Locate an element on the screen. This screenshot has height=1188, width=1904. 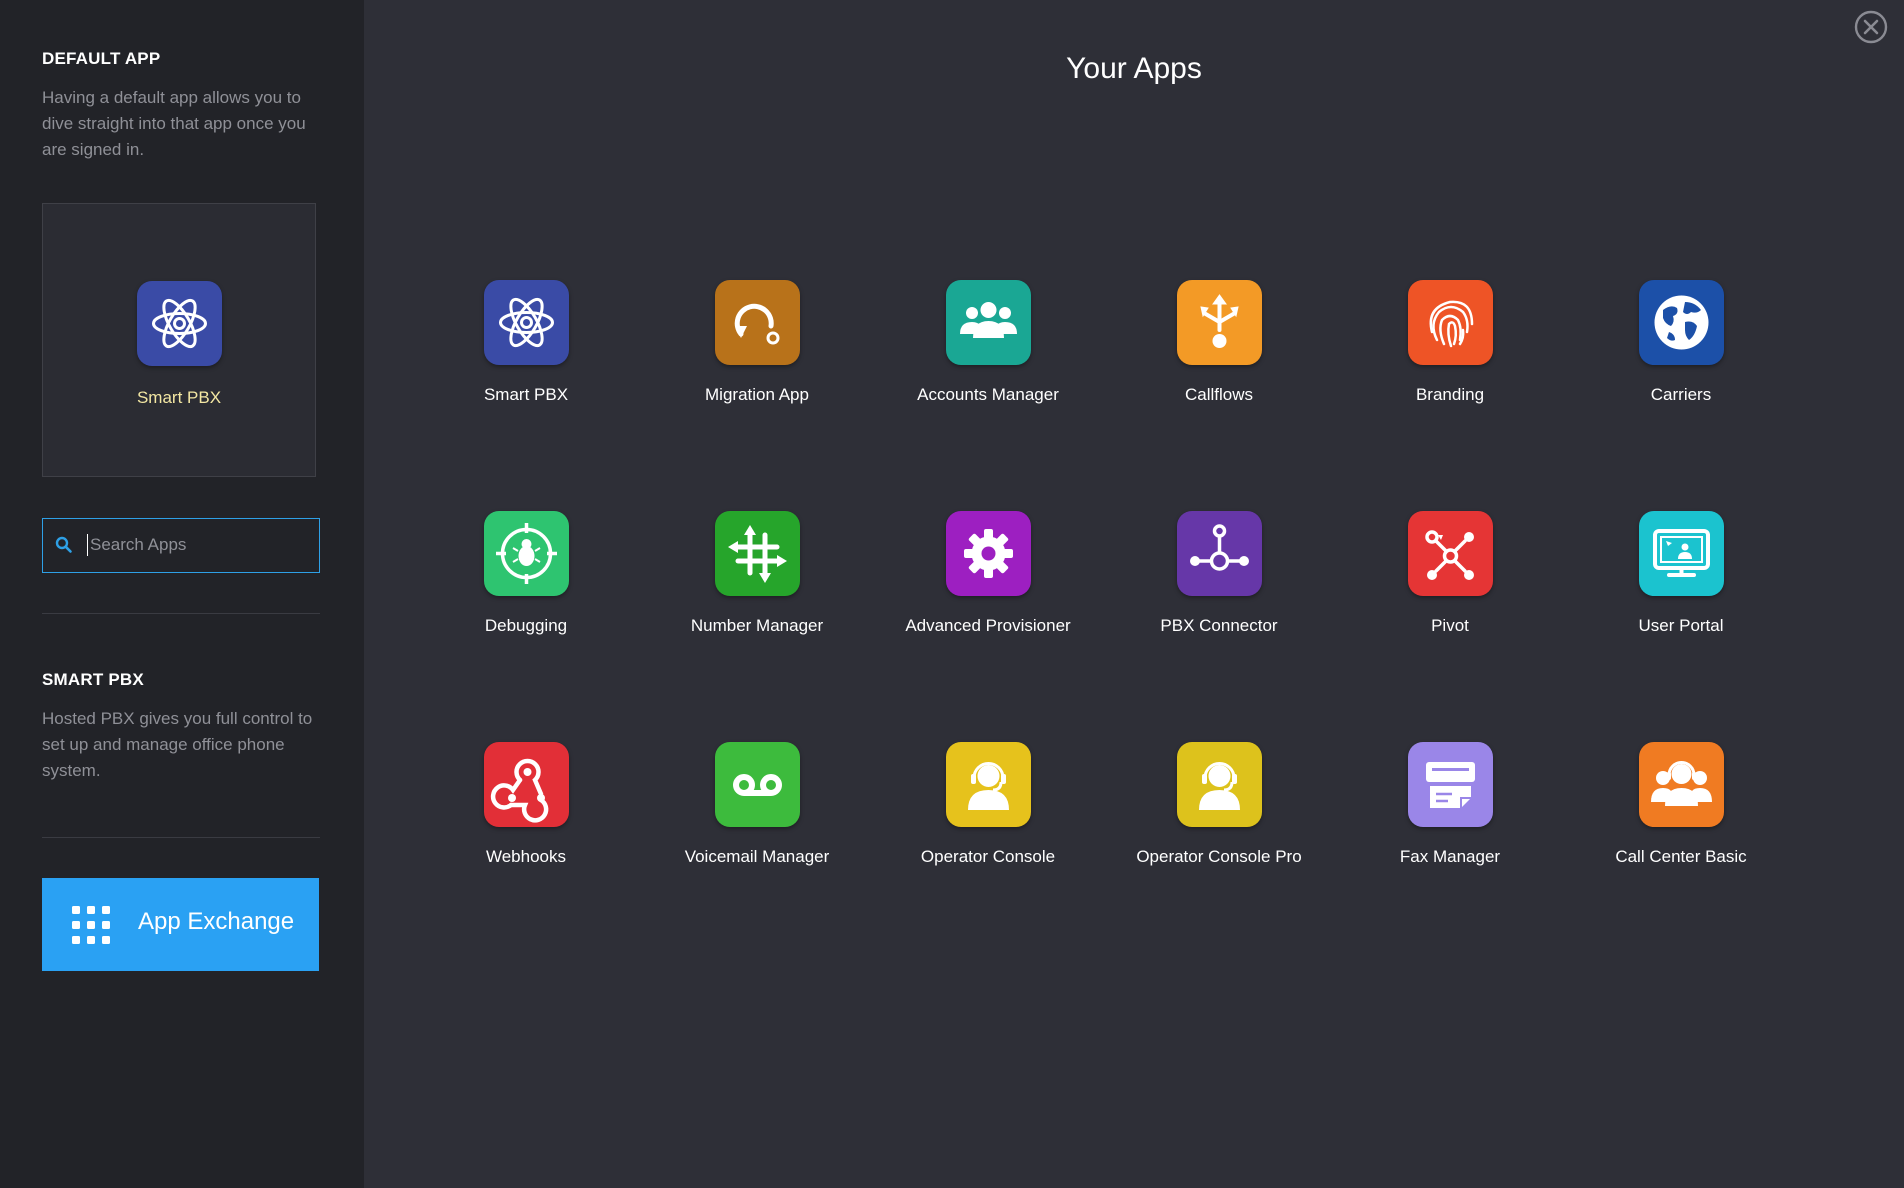
app-tile-callflows: Callflows is located at coordinates (1219, 355).